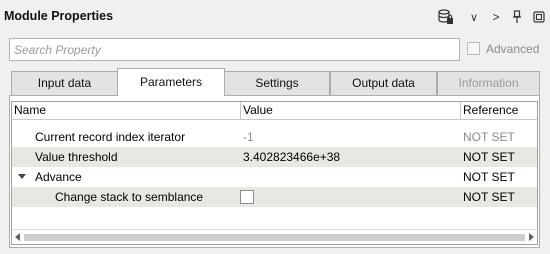 Image resolution: width=550 pixels, height=254 pixels. What do you see at coordinates (274, 177) in the screenshot?
I see `table-row-group: Advance NOT SET` at bounding box center [274, 177].